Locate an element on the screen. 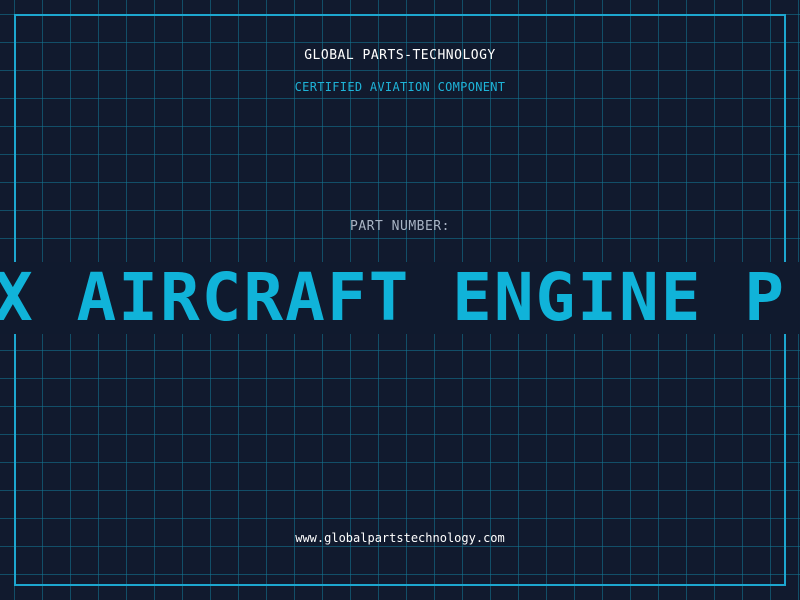 The image size is (800, 600). part-number-marquee: X AIRCRAFT ENGINE P is located at coordinates (400, 298).